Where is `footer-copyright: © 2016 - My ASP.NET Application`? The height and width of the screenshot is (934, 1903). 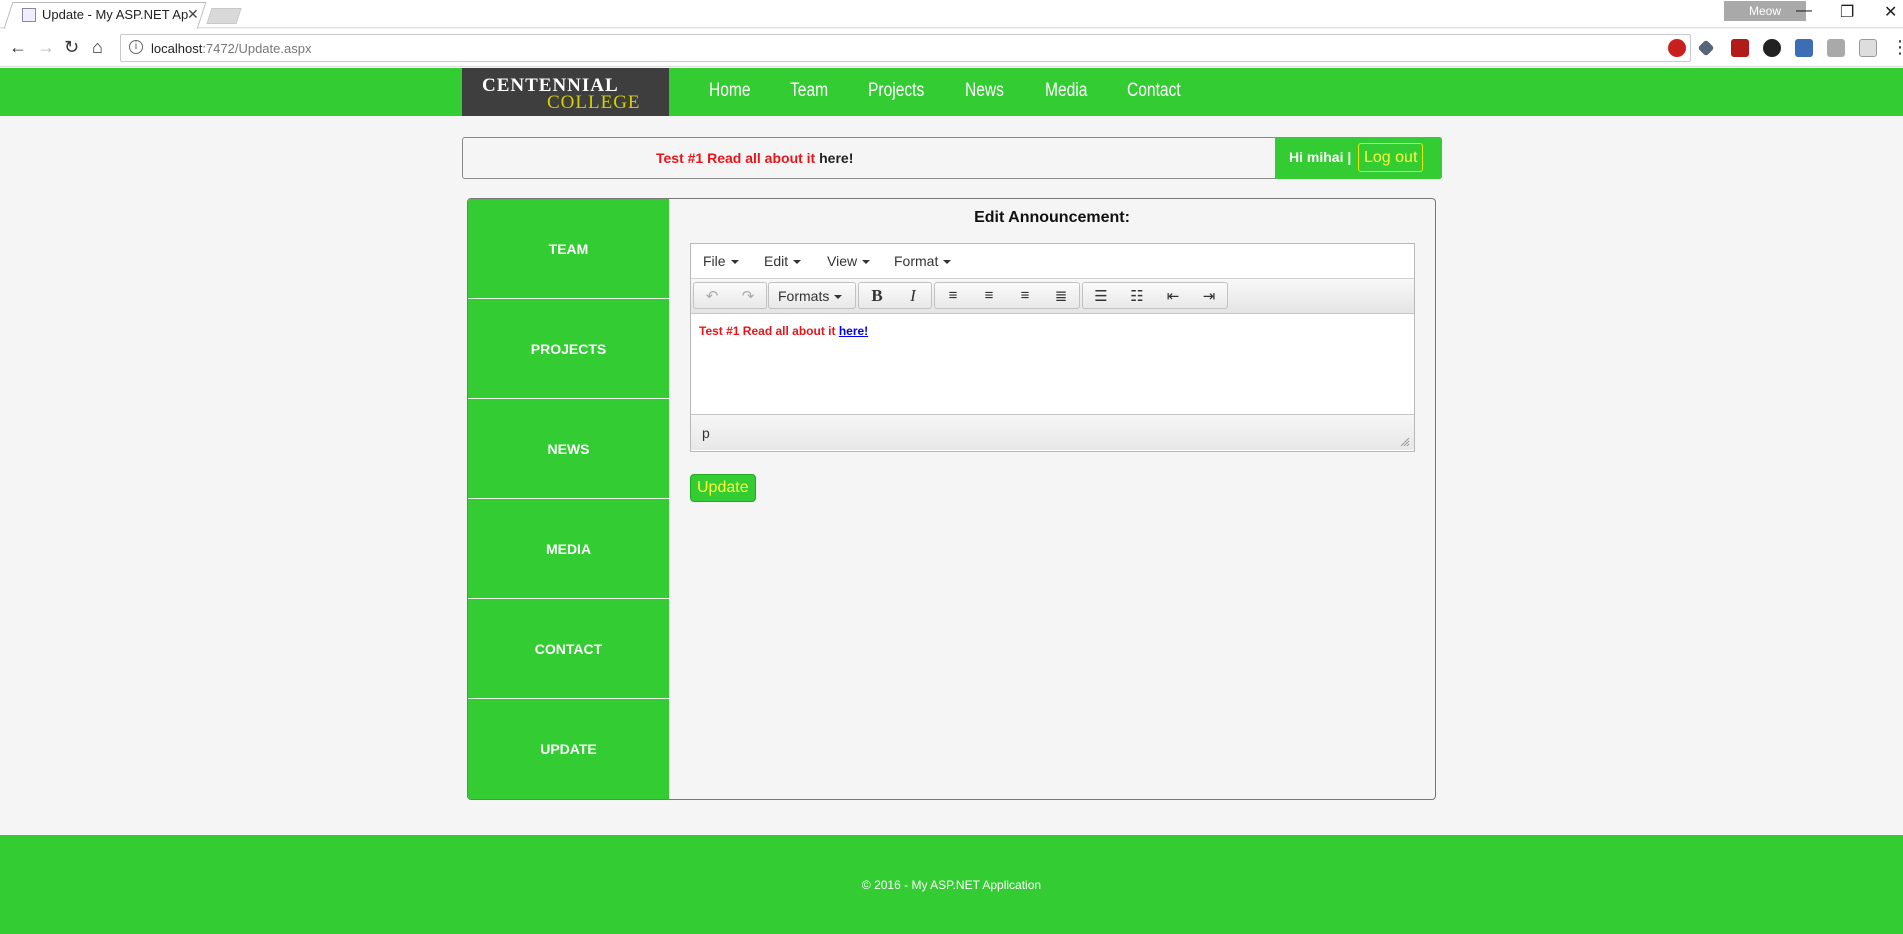 footer-copyright: © 2016 - My ASP.NET Application is located at coordinates (951, 885).